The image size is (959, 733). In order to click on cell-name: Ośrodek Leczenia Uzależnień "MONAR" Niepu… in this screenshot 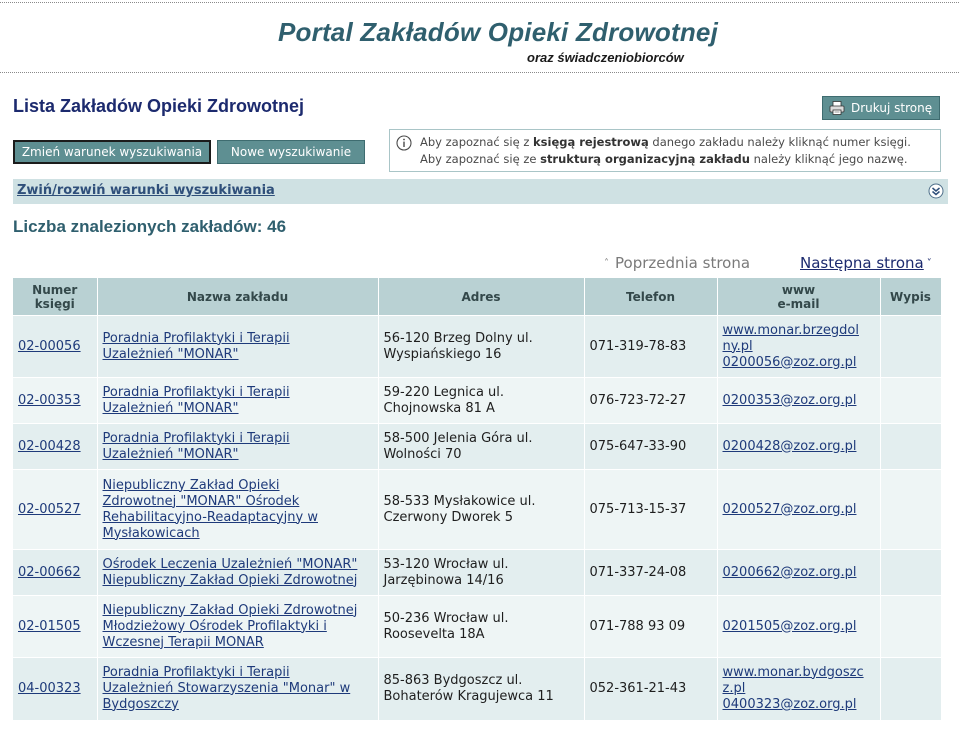, I will do `click(238, 572)`.